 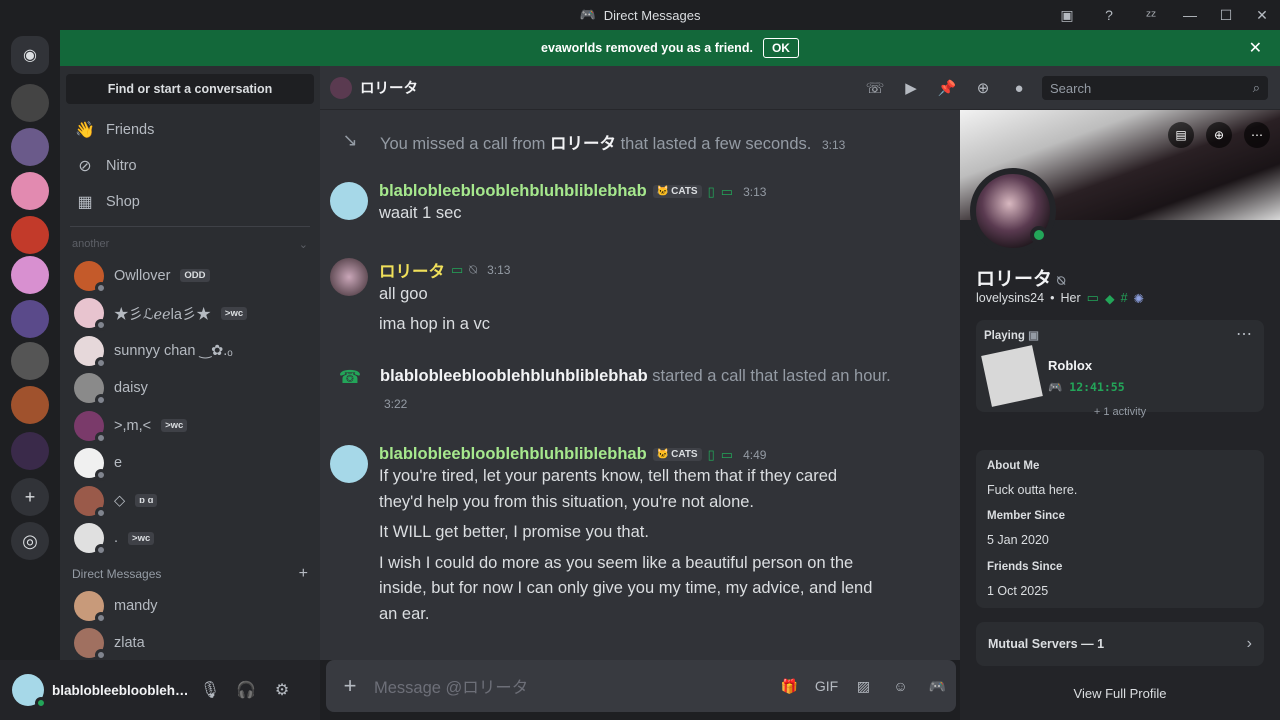 What do you see at coordinates (647, 48) in the screenshot?
I see `notice-text: evaworlds removed you as a friend.` at bounding box center [647, 48].